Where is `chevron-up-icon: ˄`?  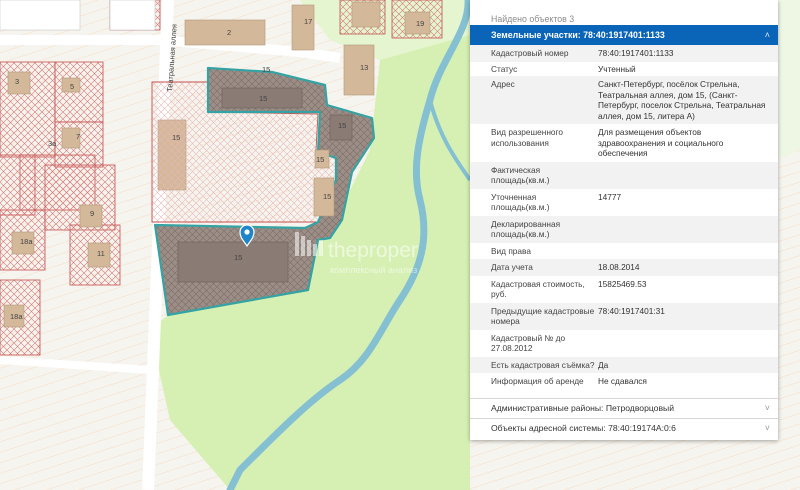 chevron-up-icon: ˄ is located at coordinates (767, 35).